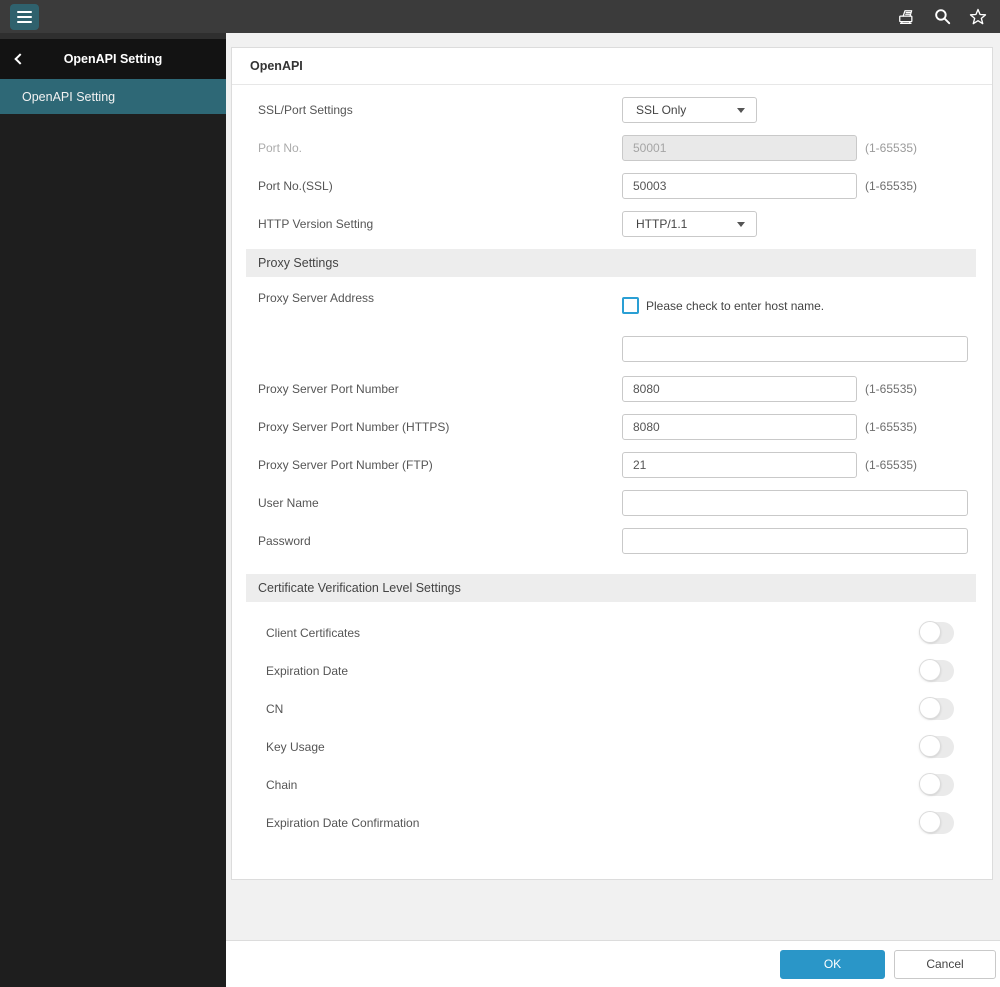 This screenshot has height=987, width=1000. I want to click on http-version-label: HTTP Version Setting, so click(316, 224).